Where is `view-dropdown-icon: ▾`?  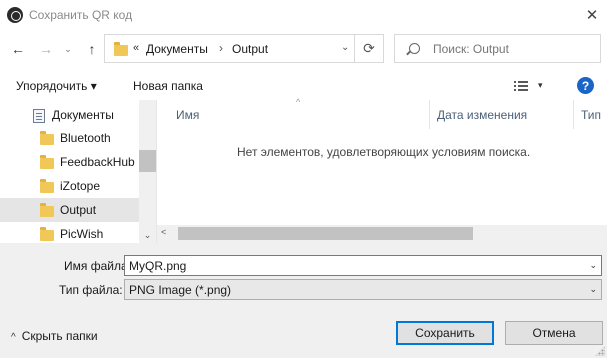
view-dropdown-icon: ▾ is located at coordinates (540, 85).